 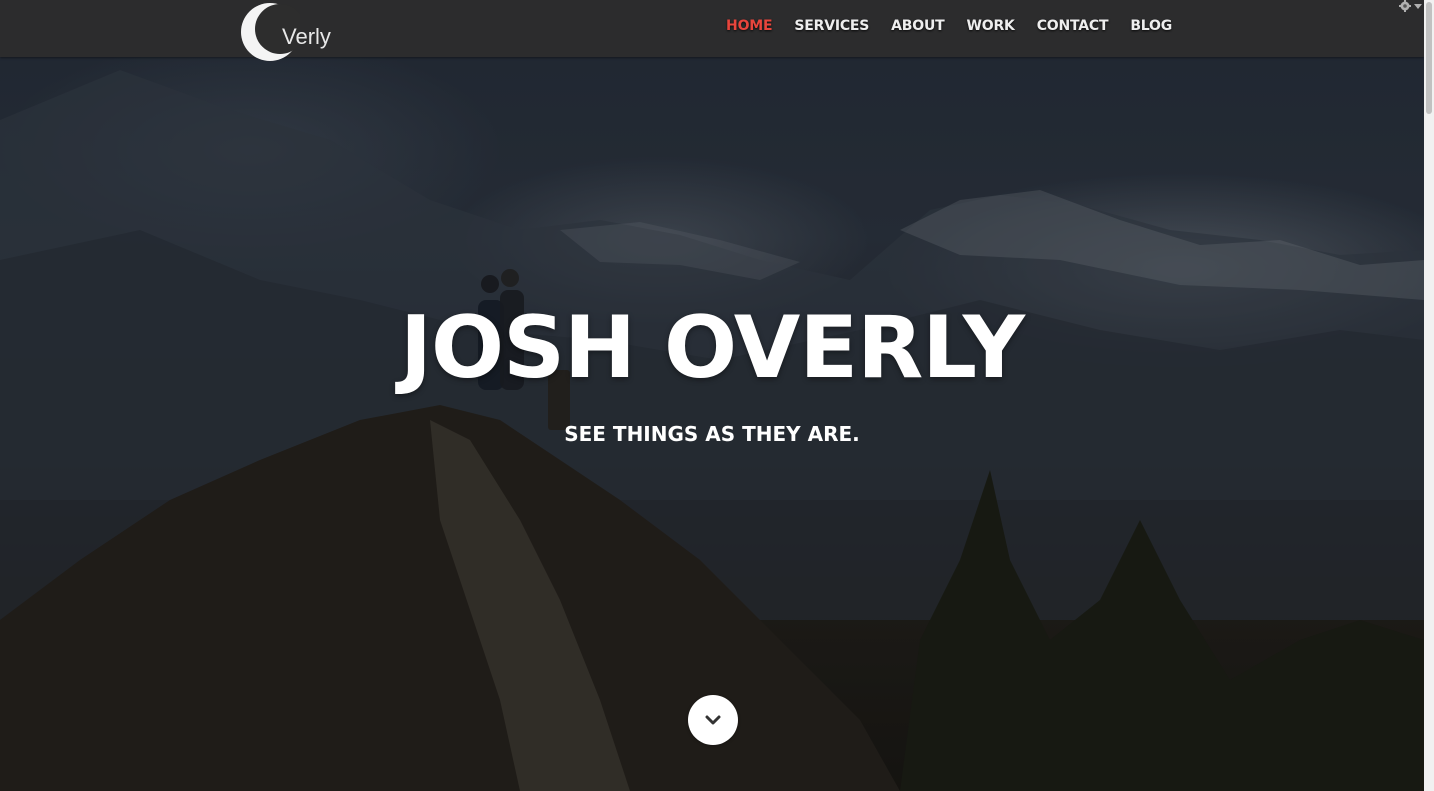 What do you see at coordinates (1405, 6) in the screenshot?
I see `gear-icon` at bounding box center [1405, 6].